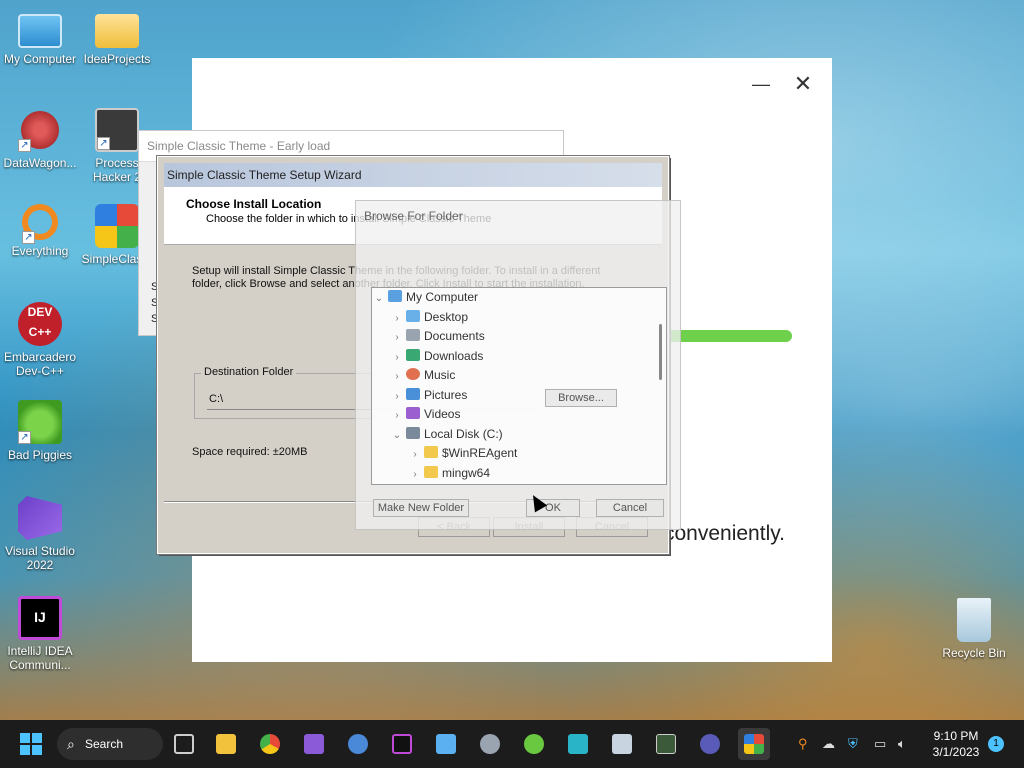 This screenshot has width=1024, height=768. I want to click on tree-item-desktop: › Desktop, so click(429, 317).